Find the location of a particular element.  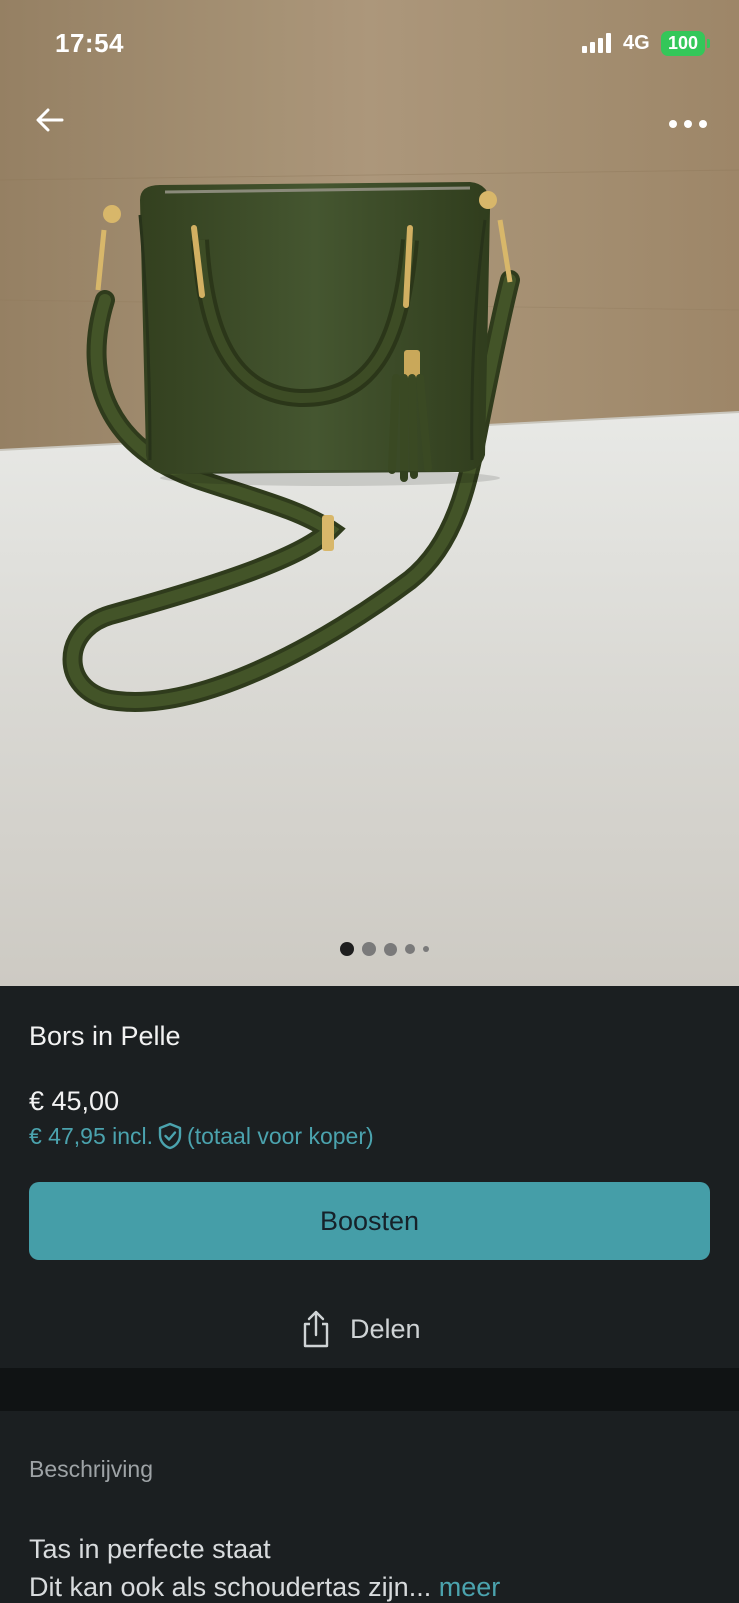

battery-level: 100 is located at coordinates (683, 43).